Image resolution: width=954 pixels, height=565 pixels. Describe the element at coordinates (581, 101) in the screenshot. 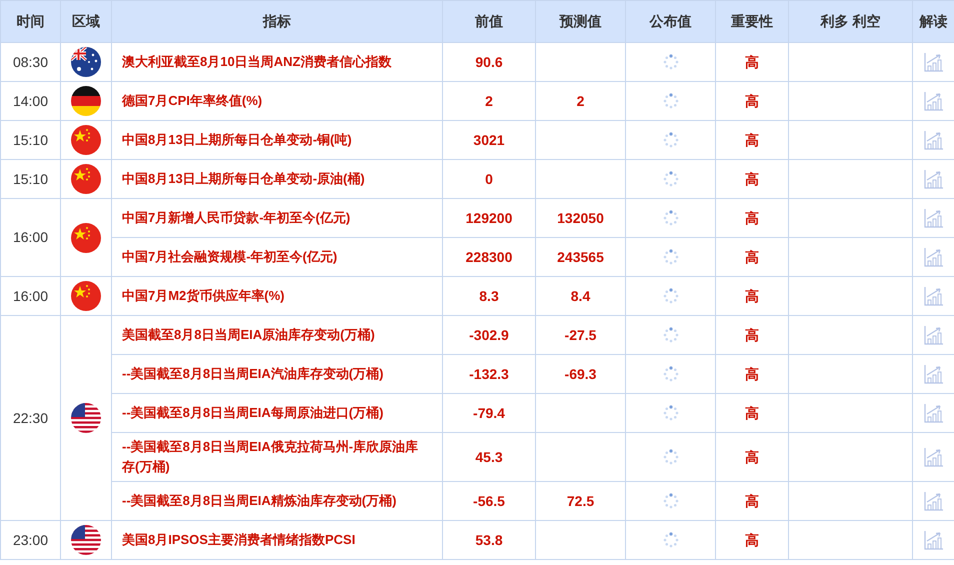

I see `forecast-cell: 2` at that location.